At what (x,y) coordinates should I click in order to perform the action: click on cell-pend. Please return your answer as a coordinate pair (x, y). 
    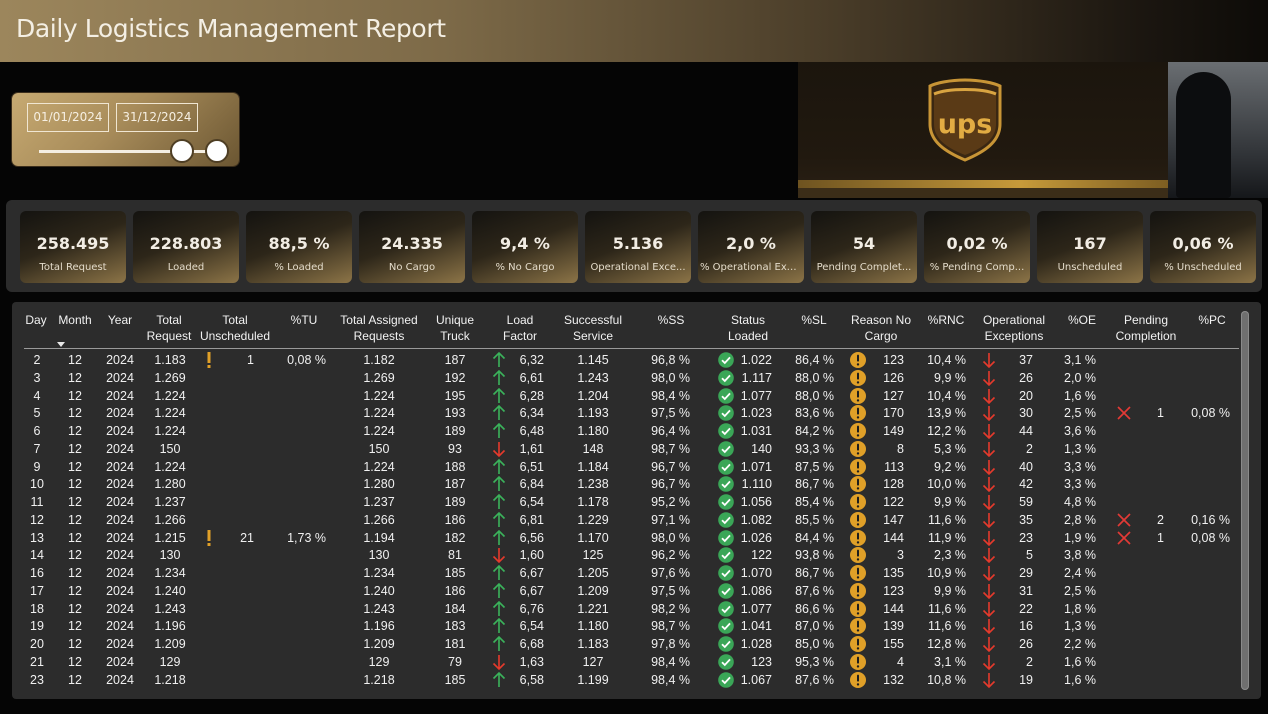
    Looking at the image, I should click on (1154, 644).